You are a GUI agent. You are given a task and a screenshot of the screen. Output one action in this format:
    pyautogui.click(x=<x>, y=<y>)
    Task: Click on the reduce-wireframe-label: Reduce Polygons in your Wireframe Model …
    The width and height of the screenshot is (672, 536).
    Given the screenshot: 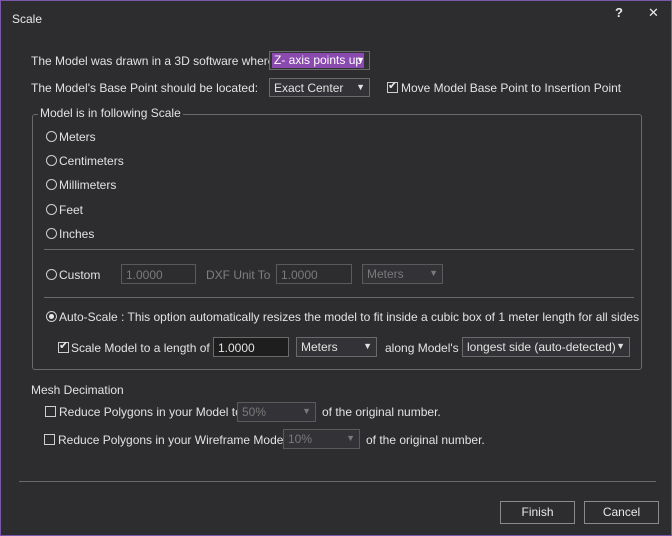 What is the action you would take?
    pyautogui.click(x=179, y=440)
    